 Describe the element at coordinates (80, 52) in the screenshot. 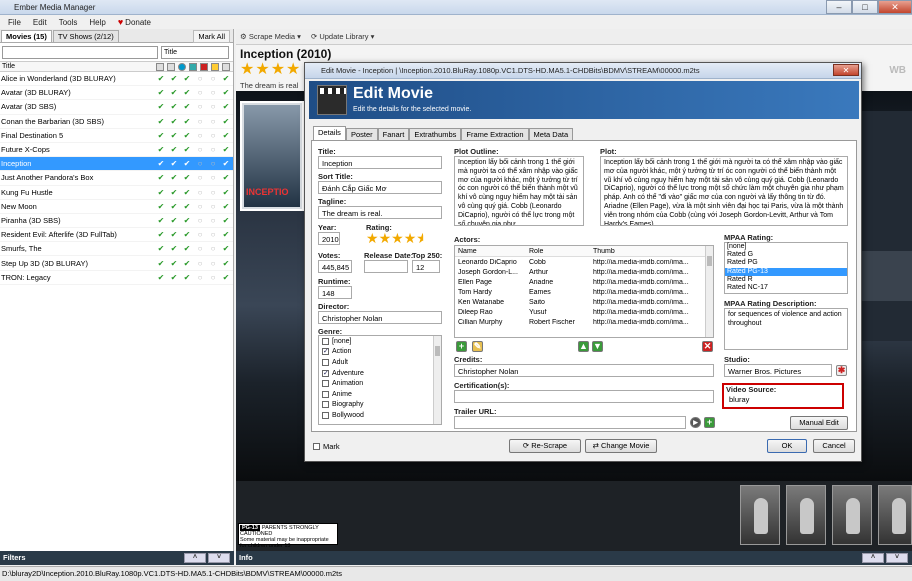

I see `search-input` at that location.